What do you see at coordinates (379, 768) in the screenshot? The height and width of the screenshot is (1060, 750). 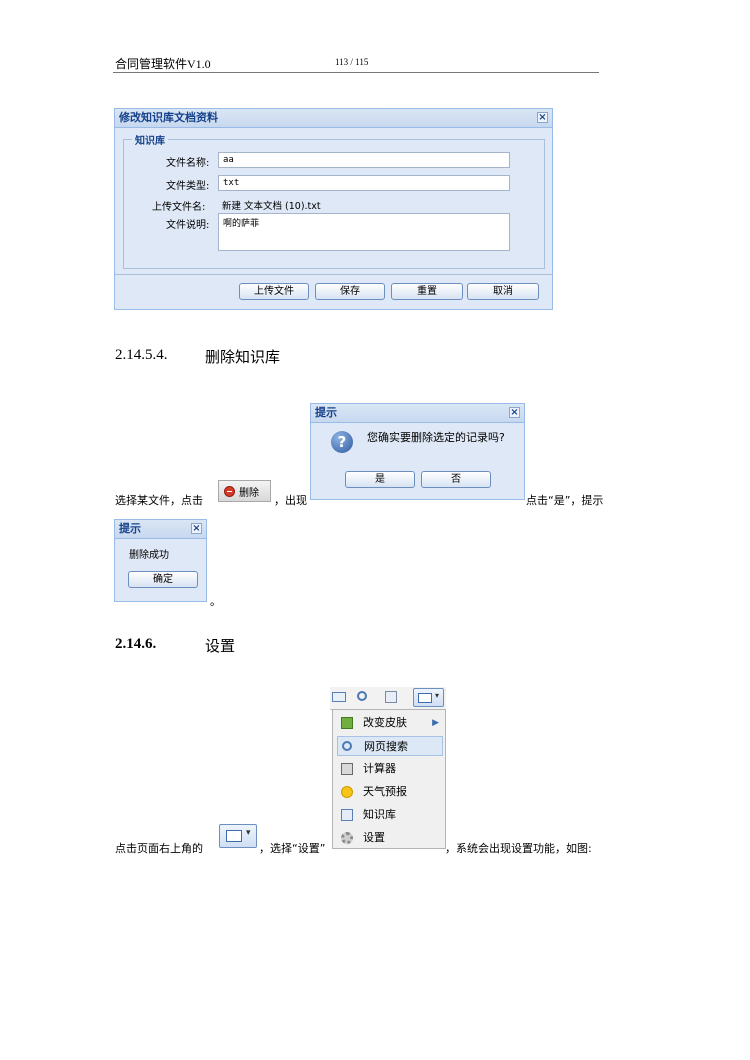 I see `menu-item-label: 计算器` at bounding box center [379, 768].